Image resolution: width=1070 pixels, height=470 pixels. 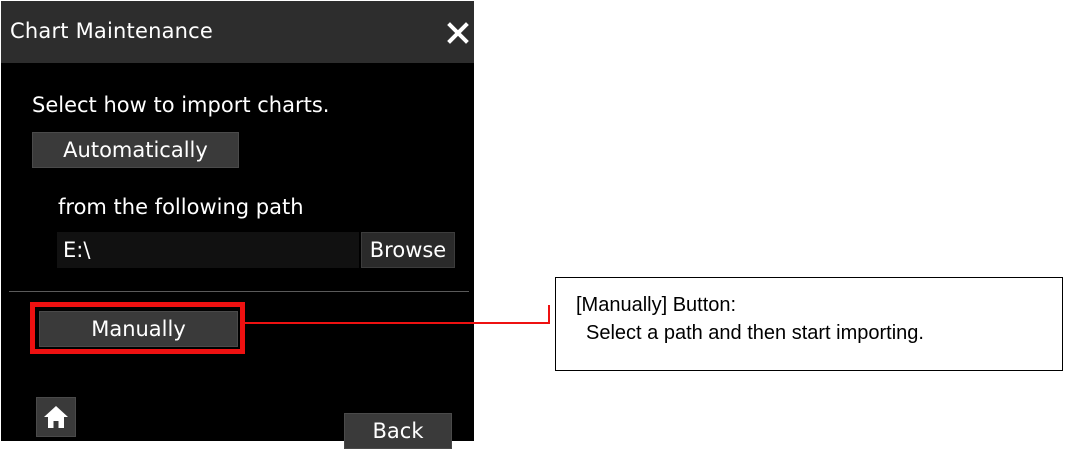 I want to click on path-label: from the following path, so click(x=181, y=207).